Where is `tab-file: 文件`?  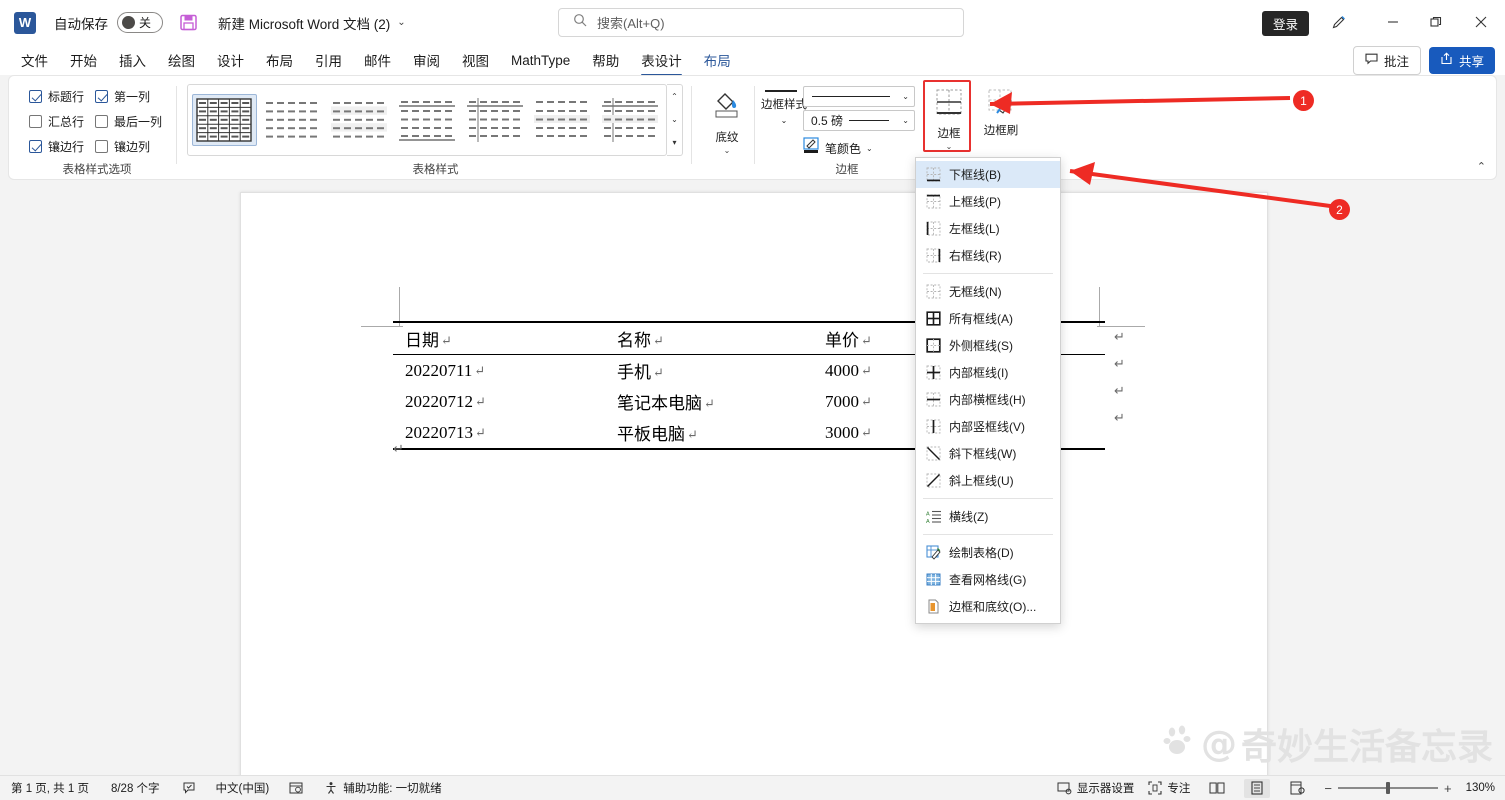 tab-file: 文件 is located at coordinates (34, 60).